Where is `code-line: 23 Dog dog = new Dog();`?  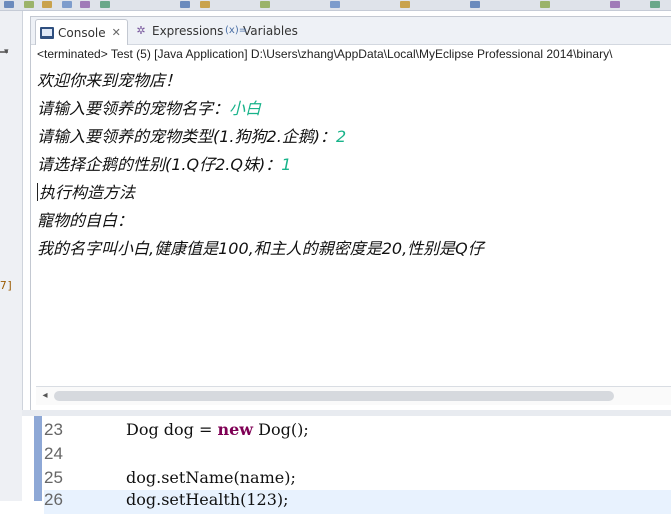
code-line: 23 Dog dog = new Dog(); is located at coordinates (357, 432).